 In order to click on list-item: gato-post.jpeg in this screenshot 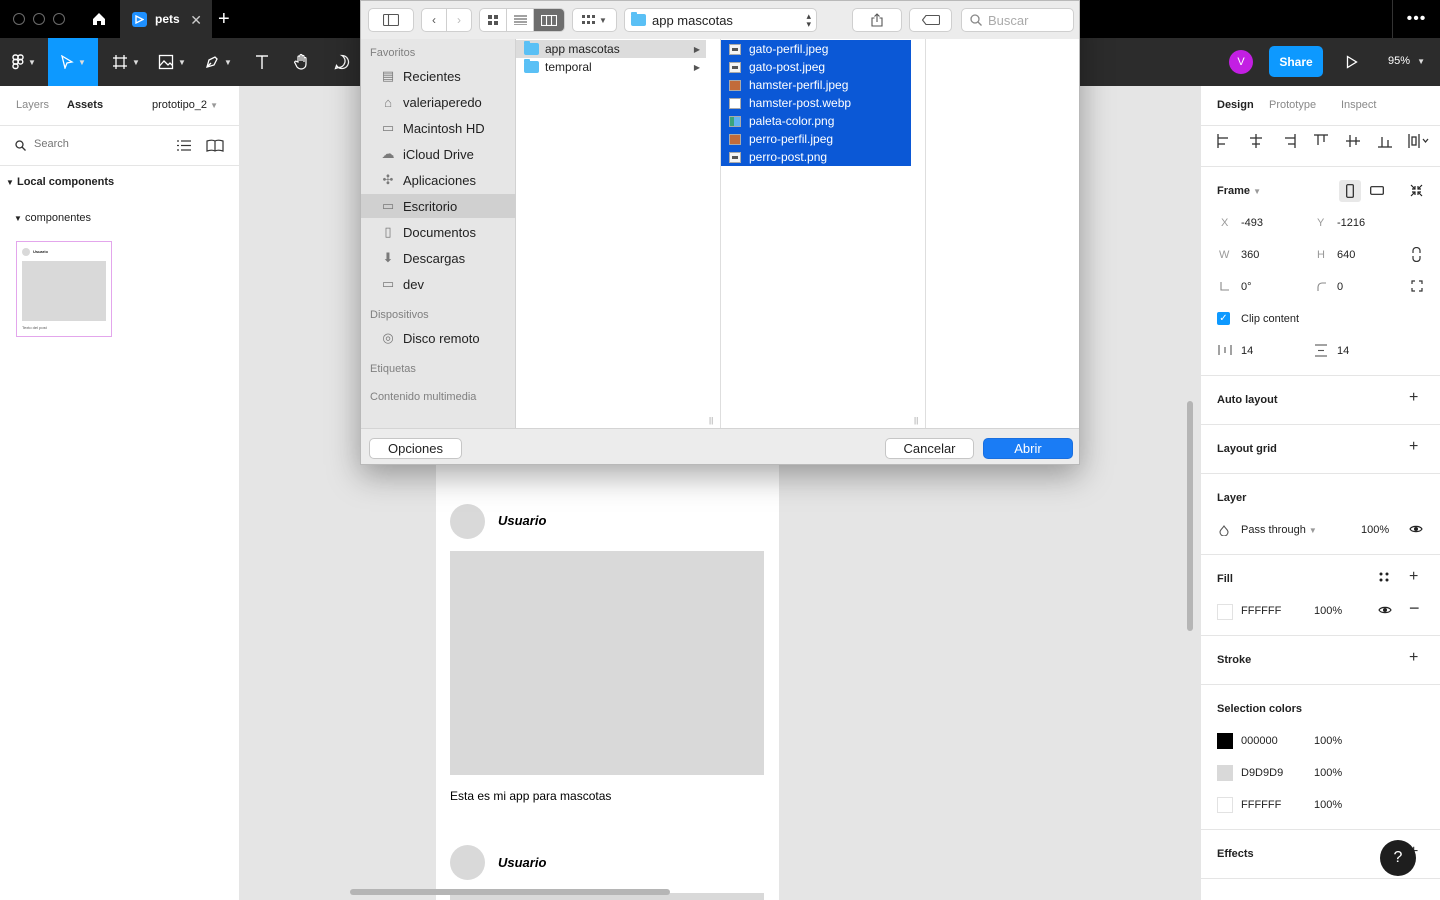, I will do `click(816, 67)`.